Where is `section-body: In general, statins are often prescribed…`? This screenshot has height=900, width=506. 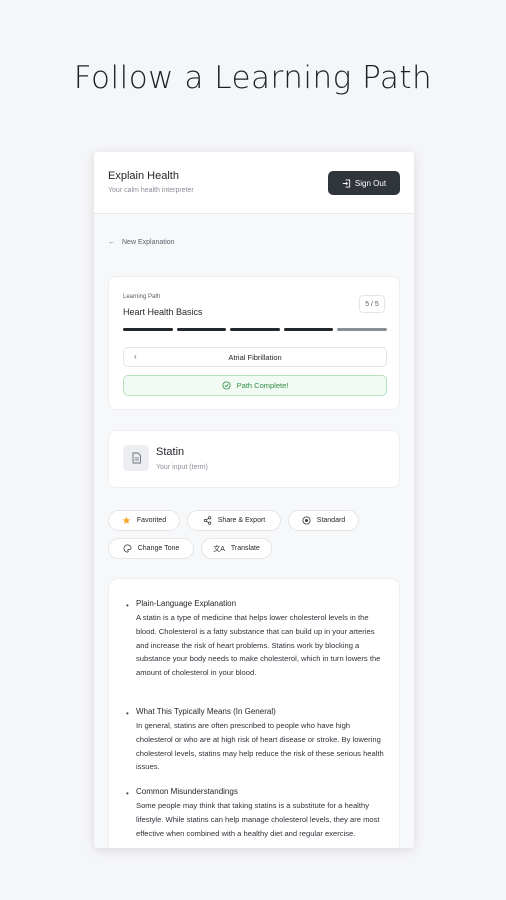
section-body: In general, statins are often prescribed… is located at coordinates (260, 746).